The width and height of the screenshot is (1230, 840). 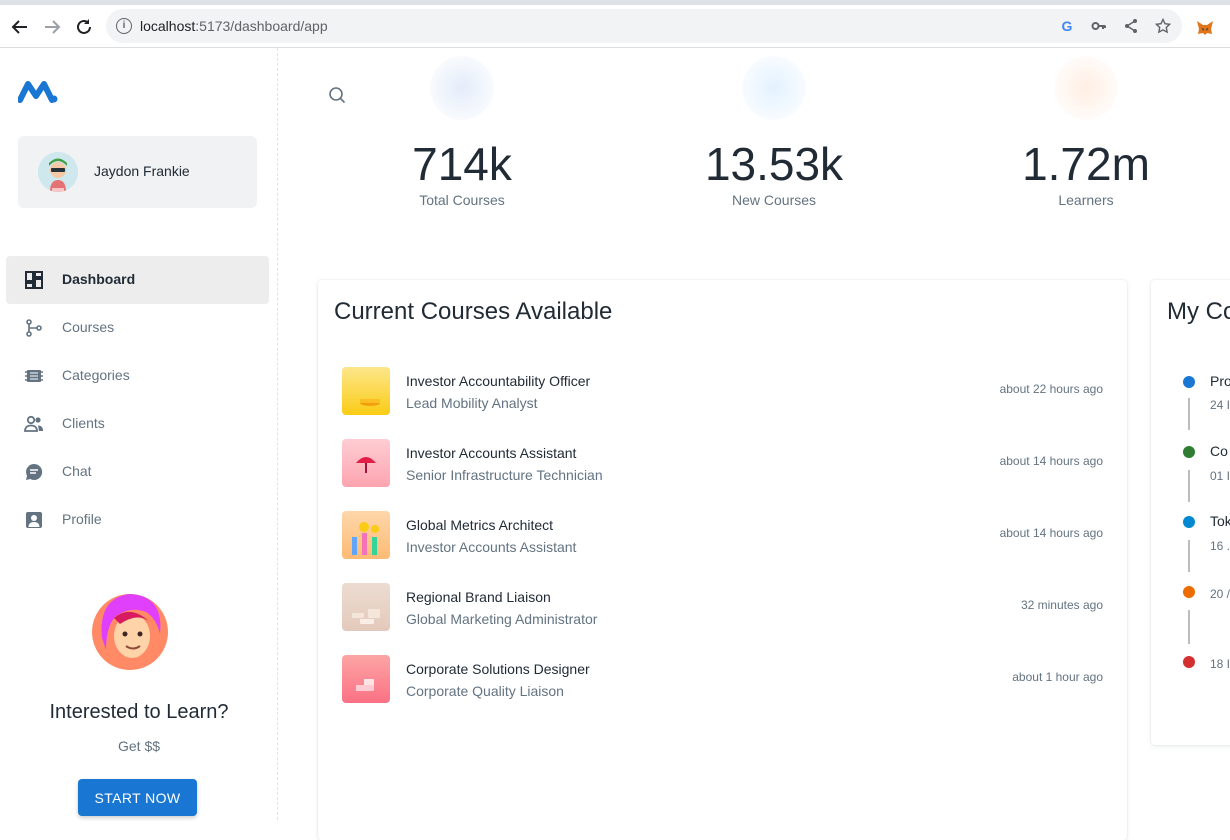 What do you see at coordinates (1067, 26) in the screenshot?
I see `google-icon: G` at bounding box center [1067, 26].